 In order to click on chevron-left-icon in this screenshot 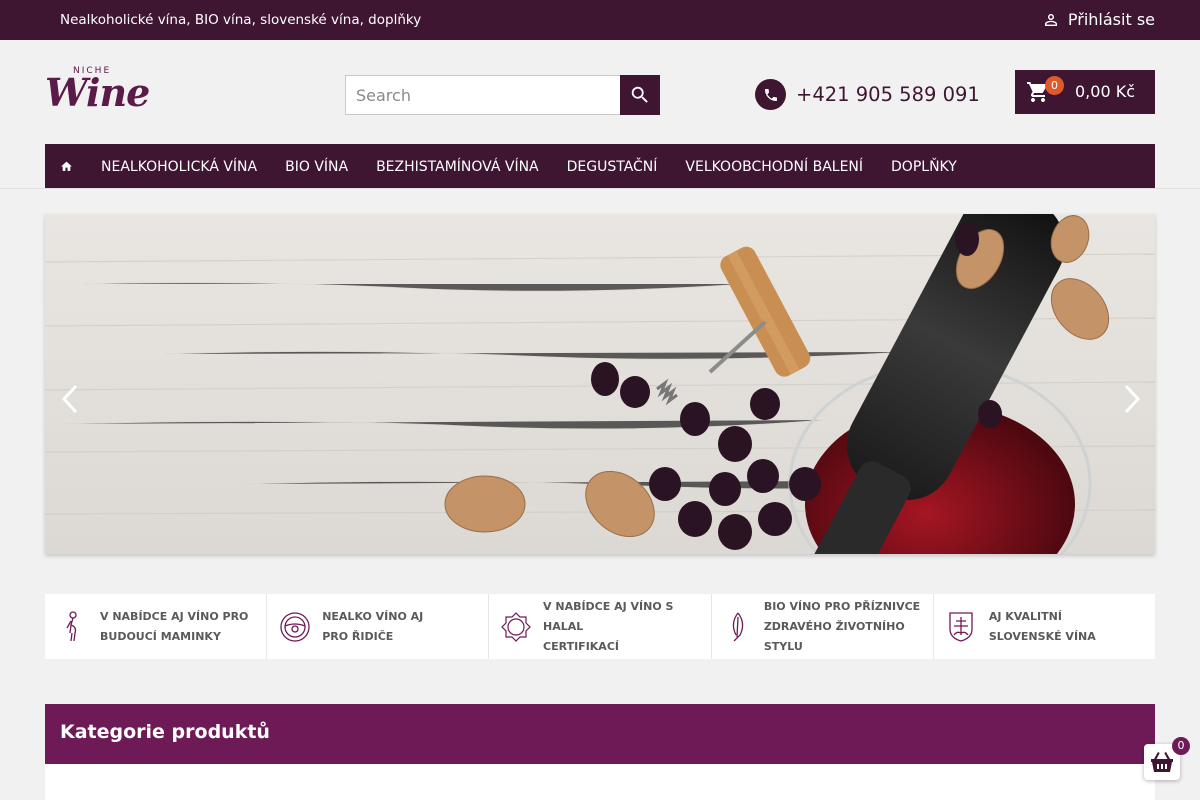, I will do `click(69, 399)`.